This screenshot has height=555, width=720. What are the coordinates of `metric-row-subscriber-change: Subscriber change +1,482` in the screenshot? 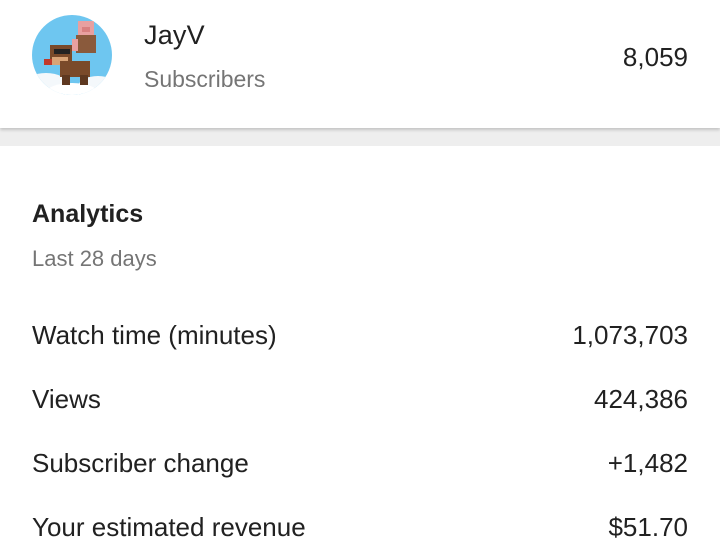 It's located at (360, 463).